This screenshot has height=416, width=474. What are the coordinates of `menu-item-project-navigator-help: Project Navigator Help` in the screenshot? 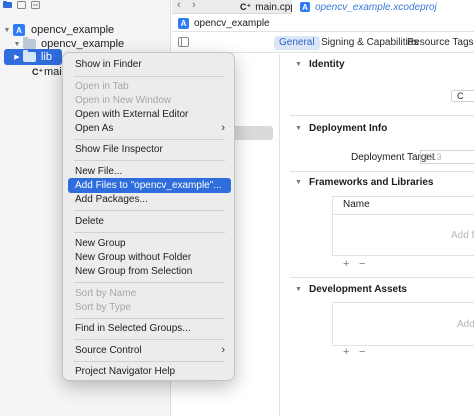 It's located at (149, 371).